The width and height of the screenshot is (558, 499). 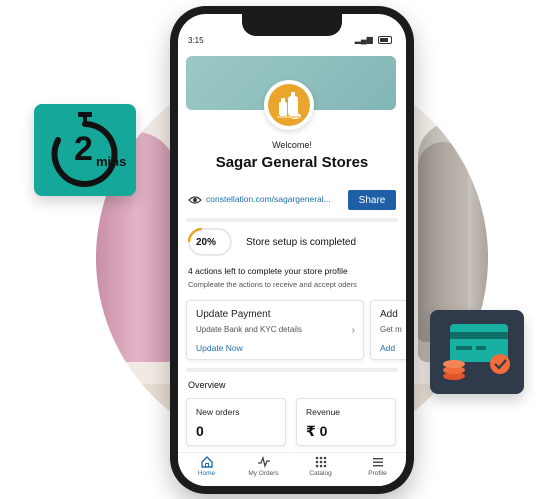 What do you see at coordinates (292, 25) in the screenshot?
I see `phone-notch` at bounding box center [292, 25].